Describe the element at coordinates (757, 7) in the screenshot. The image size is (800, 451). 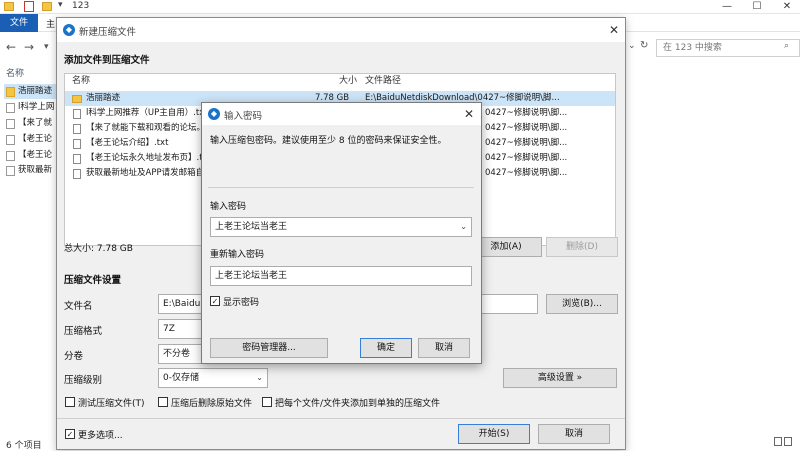
I see `maximize-icon: ☐` at that location.